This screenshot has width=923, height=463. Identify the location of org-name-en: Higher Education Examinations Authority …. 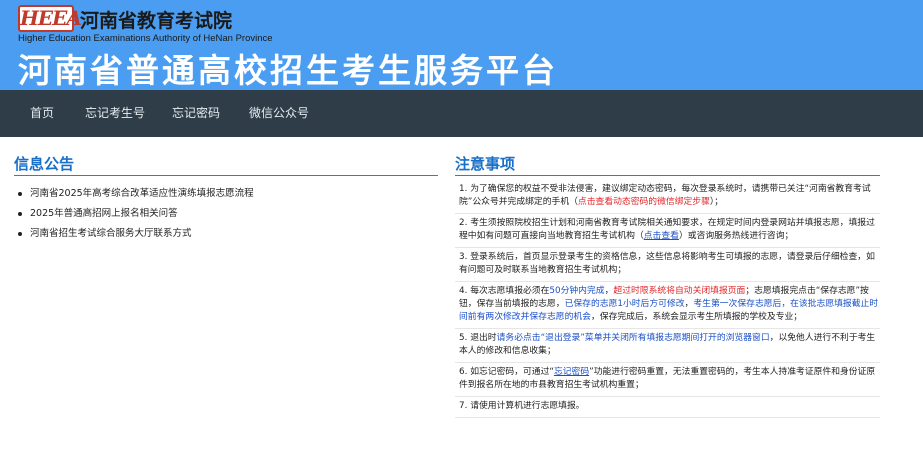
(145, 38).